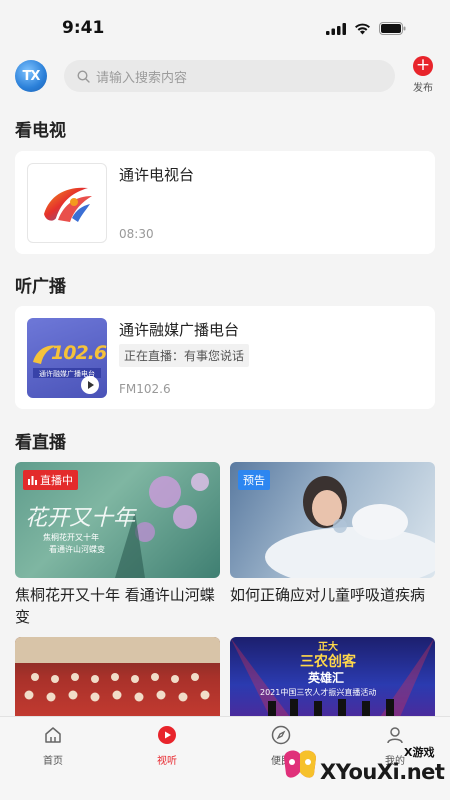 The height and width of the screenshot is (800, 450). Describe the element at coordinates (328, 595) in the screenshot. I see `live-tile-2-title: 如何正确应对儿童呼吸道疾病` at that location.